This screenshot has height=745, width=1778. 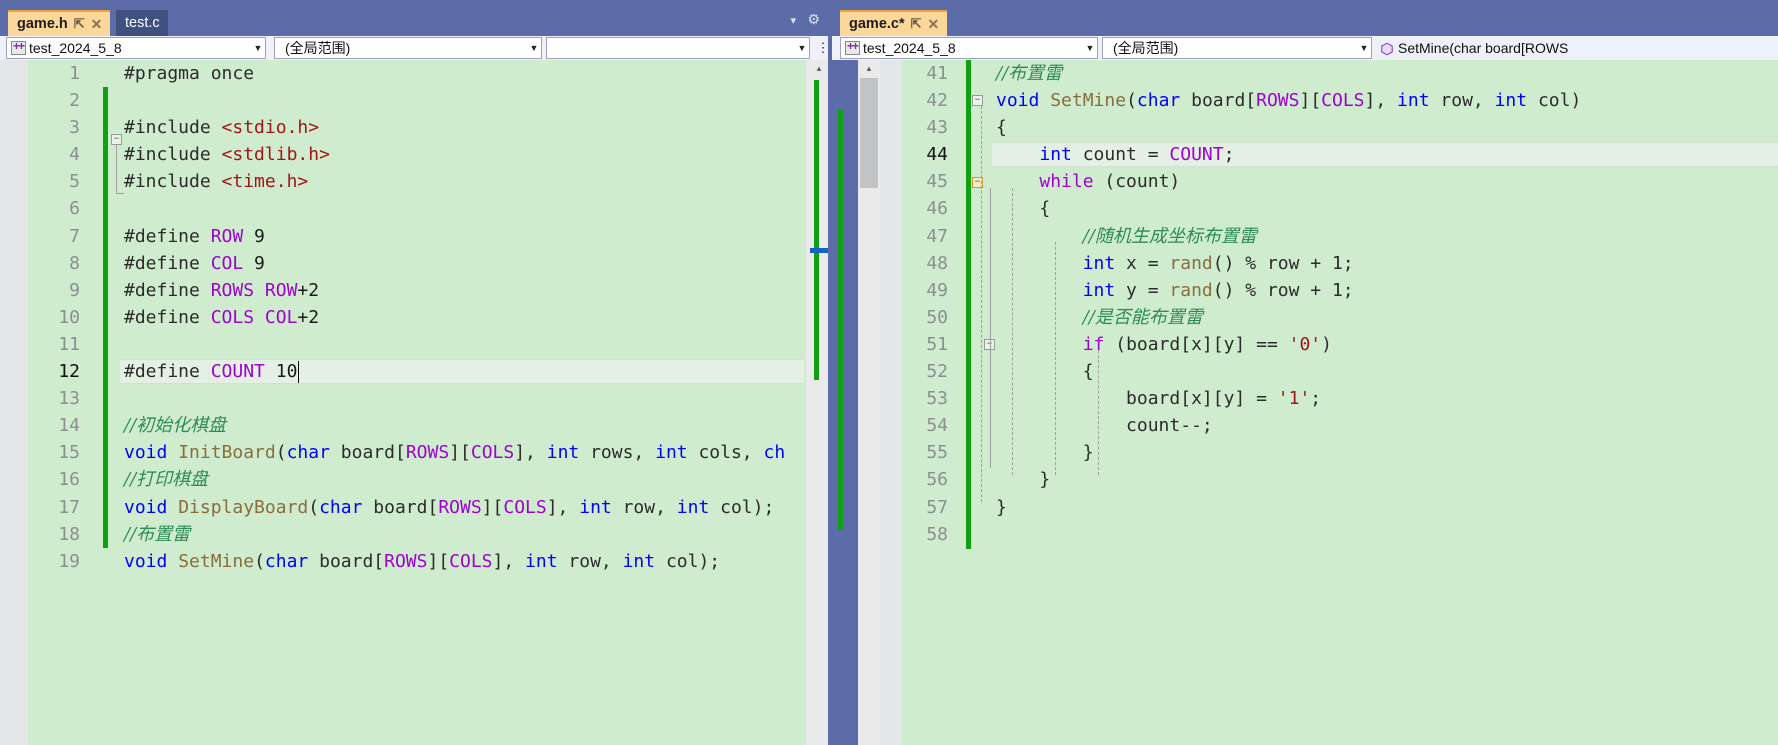 What do you see at coordinates (281, 372) in the screenshot?
I see `code-token: 10` at bounding box center [281, 372].